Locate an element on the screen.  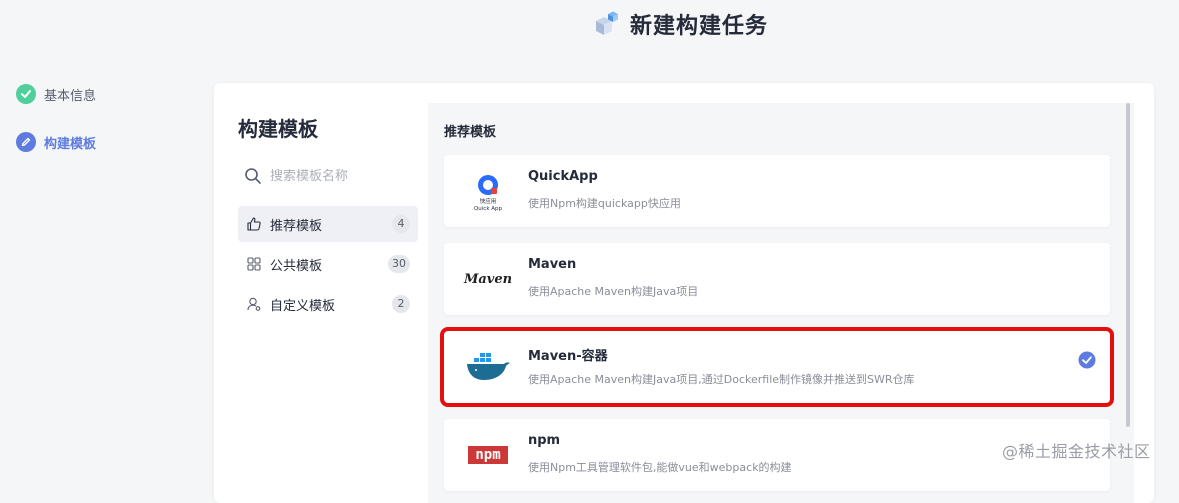
maven-logo-text: Maven is located at coordinates (488, 279).